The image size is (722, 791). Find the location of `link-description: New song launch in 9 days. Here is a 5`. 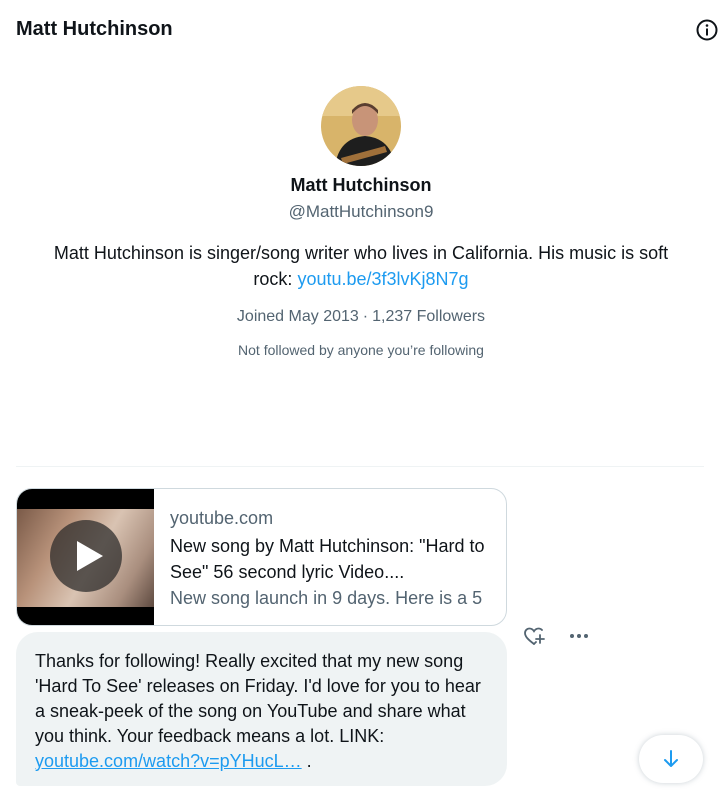

link-description: New song launch in 9 days. Here is a 5 is located at coordinates (326, 598).